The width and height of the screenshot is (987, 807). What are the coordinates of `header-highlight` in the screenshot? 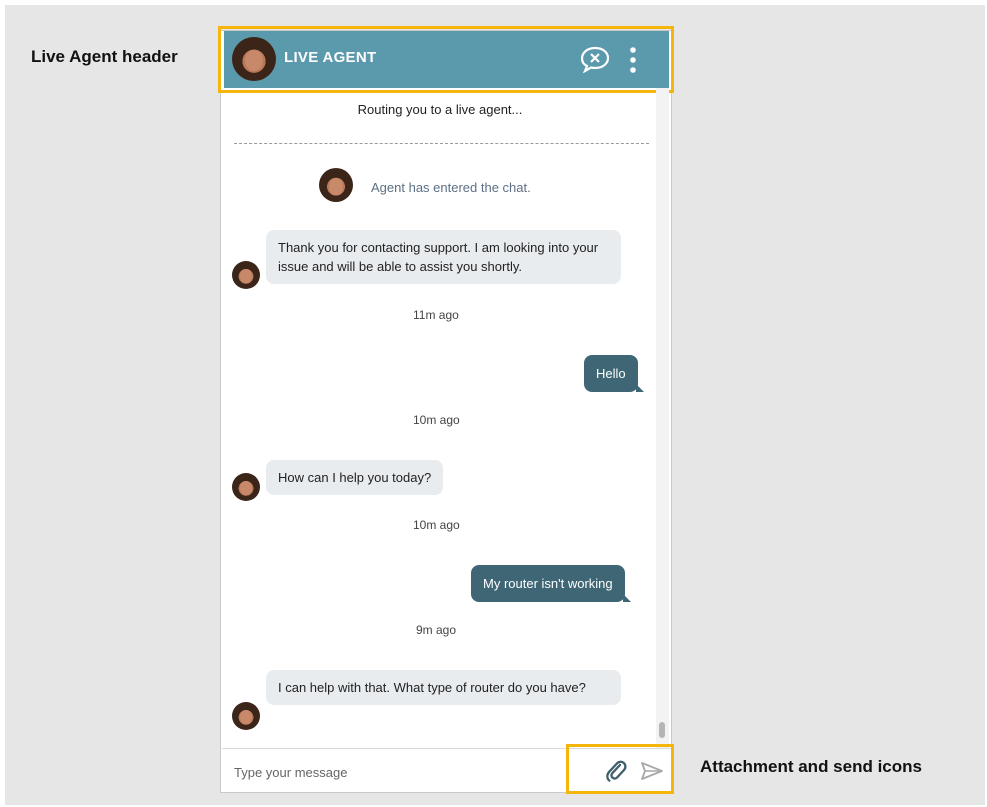 It's located at (446, 59).